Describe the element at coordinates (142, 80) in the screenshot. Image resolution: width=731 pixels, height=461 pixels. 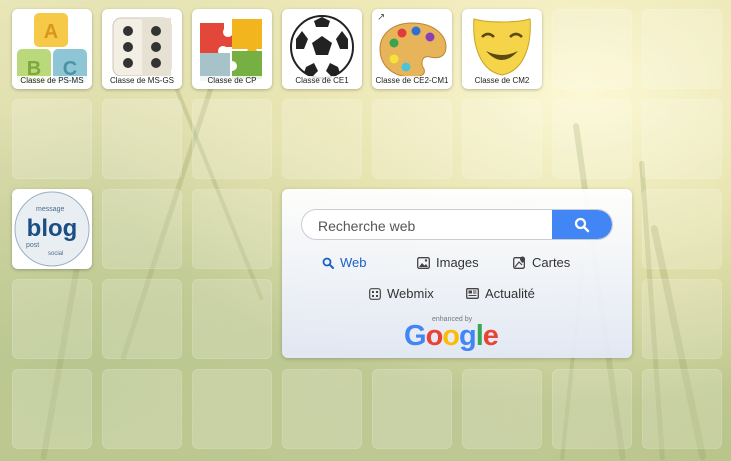
I see `tile-label: Classe de MS-GS` at that location.